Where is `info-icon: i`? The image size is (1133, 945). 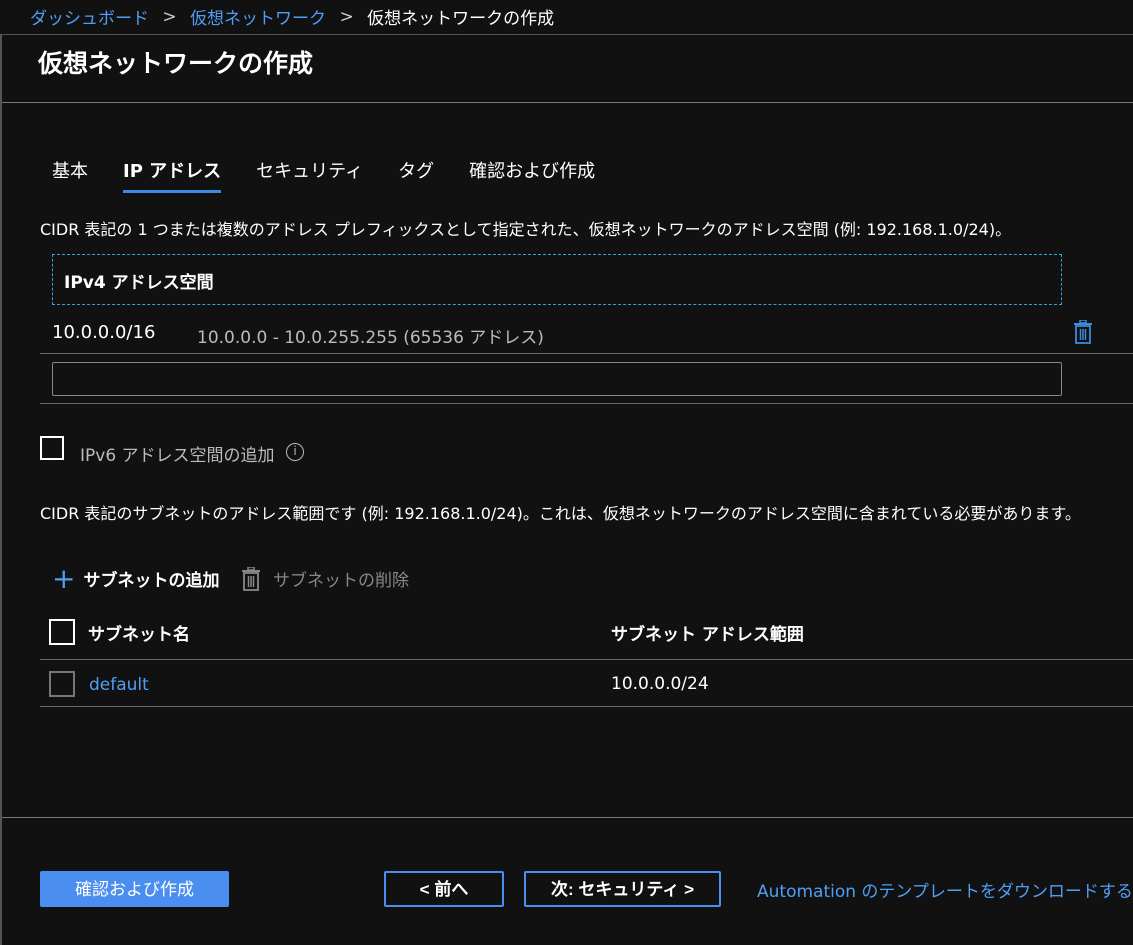
info-icon: i is located at coordinates (295, 452).